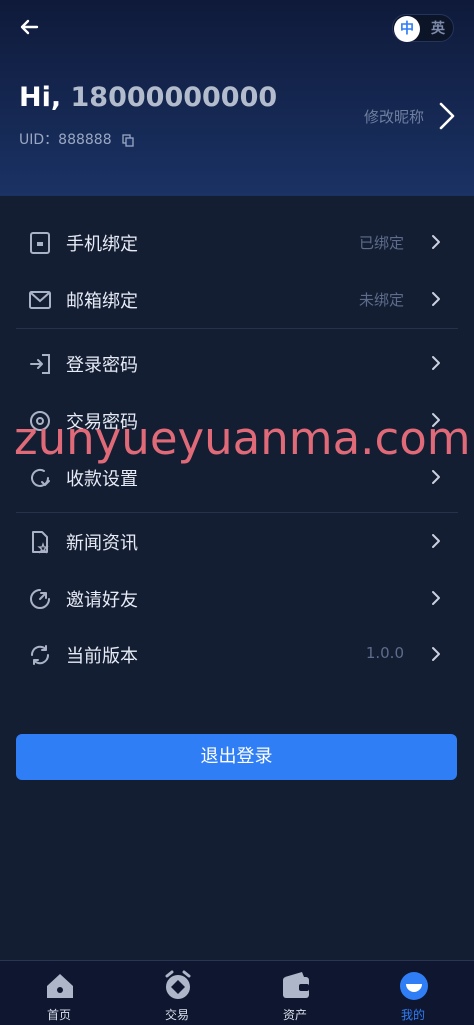 The image size is (474, 1025). What do you see at coordinates (438, 29) in the screenshot?
I see `language-option-english: 英` at bounding box center [438, 29].